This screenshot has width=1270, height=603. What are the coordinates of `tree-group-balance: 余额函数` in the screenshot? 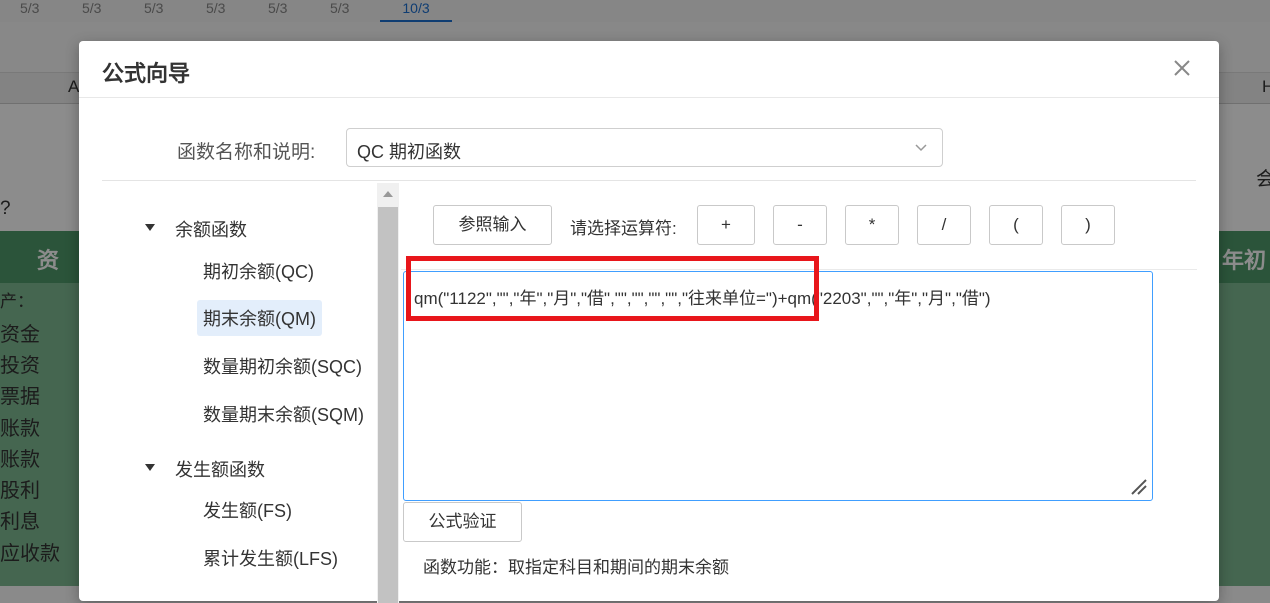 It's located at (211, 229).